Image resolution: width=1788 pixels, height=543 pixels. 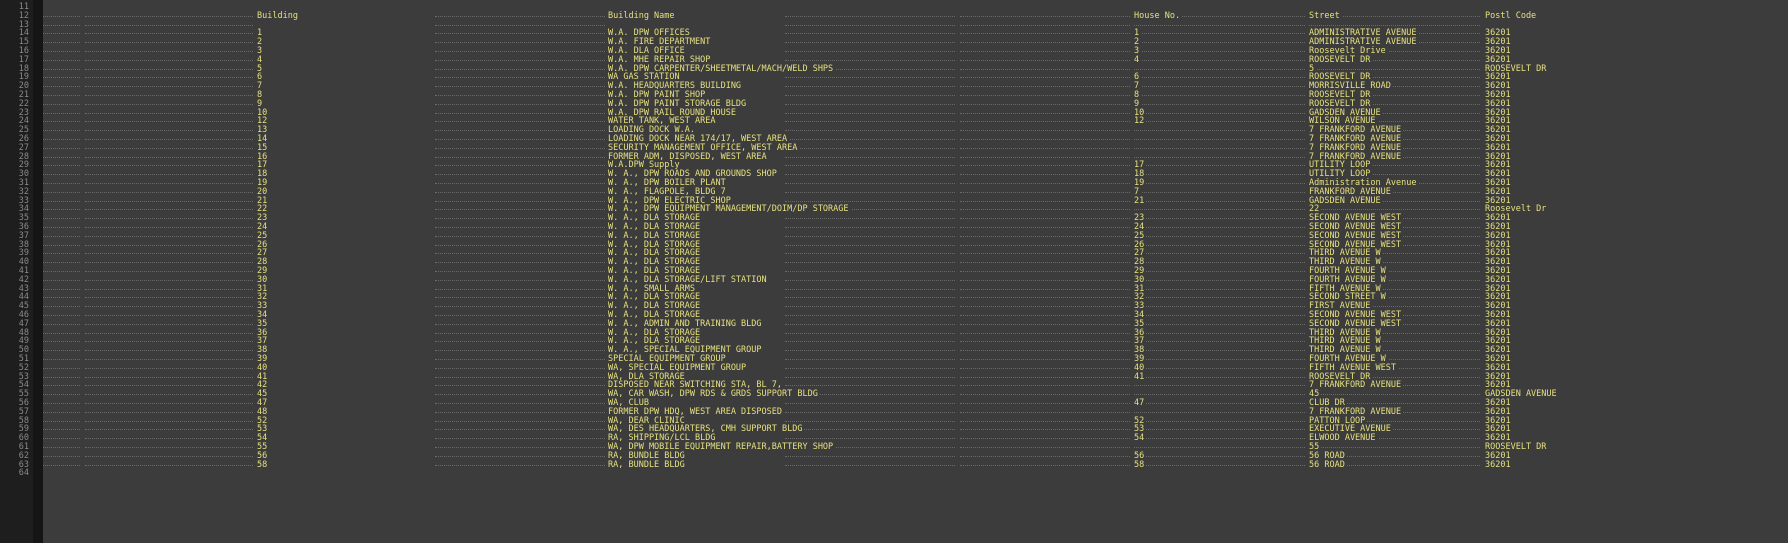 I want to click on empty-line, so click(x=915, y=473).